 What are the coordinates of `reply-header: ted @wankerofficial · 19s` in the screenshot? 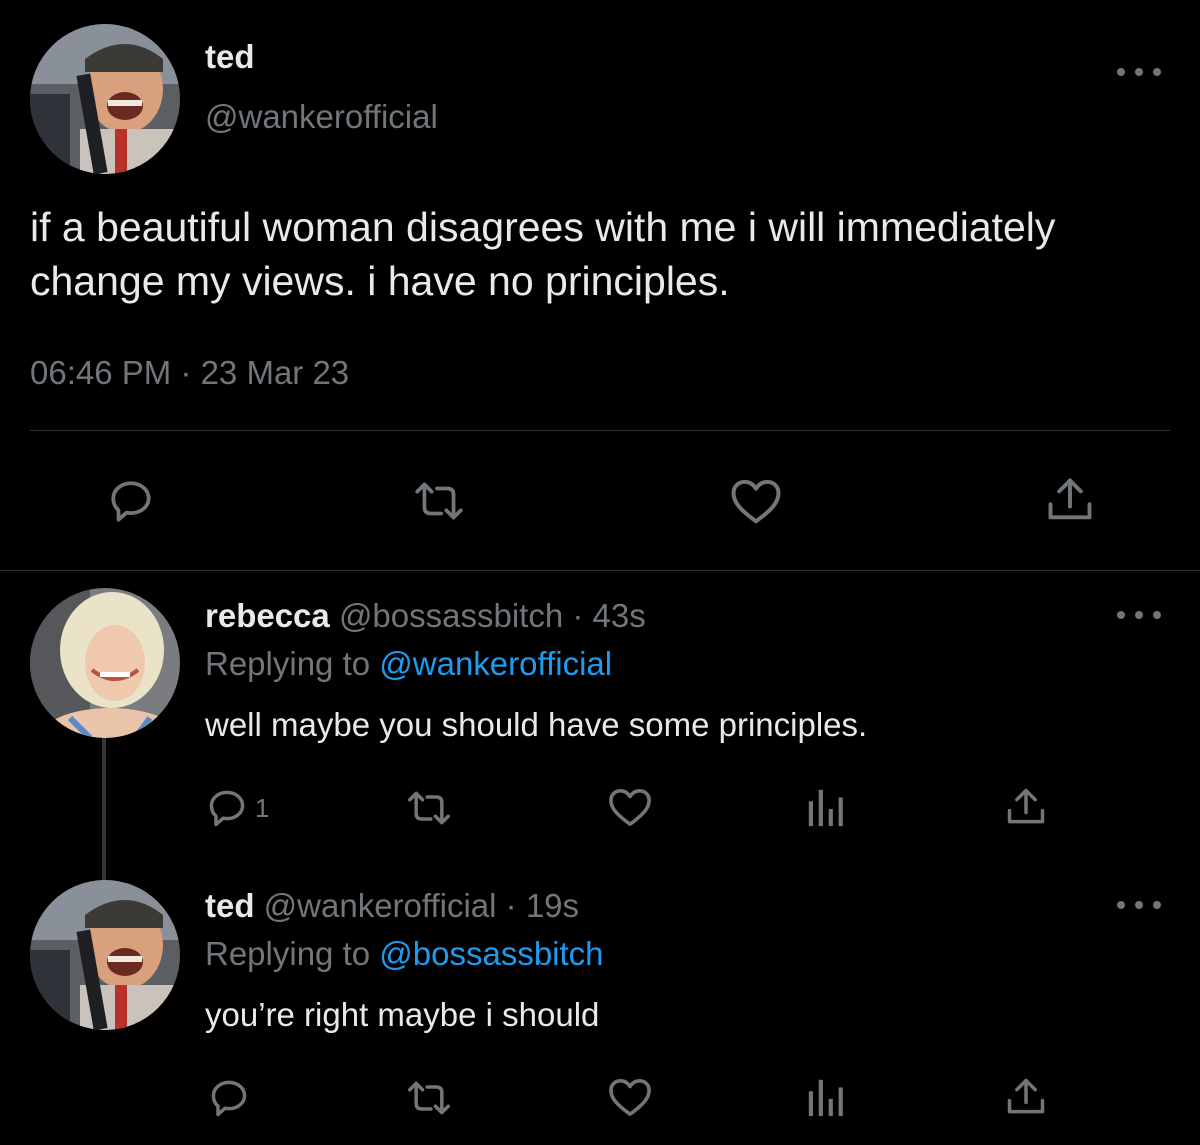 It's located at (392, 906).